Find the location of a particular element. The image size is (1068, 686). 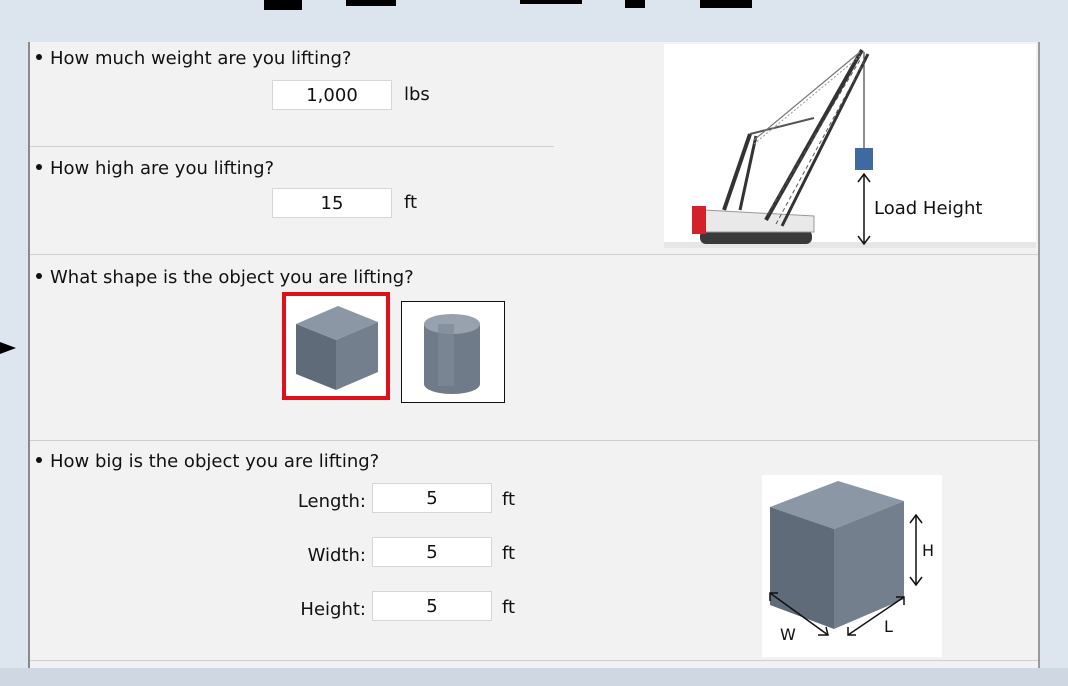

length-input is located at coordinates (432, 498).